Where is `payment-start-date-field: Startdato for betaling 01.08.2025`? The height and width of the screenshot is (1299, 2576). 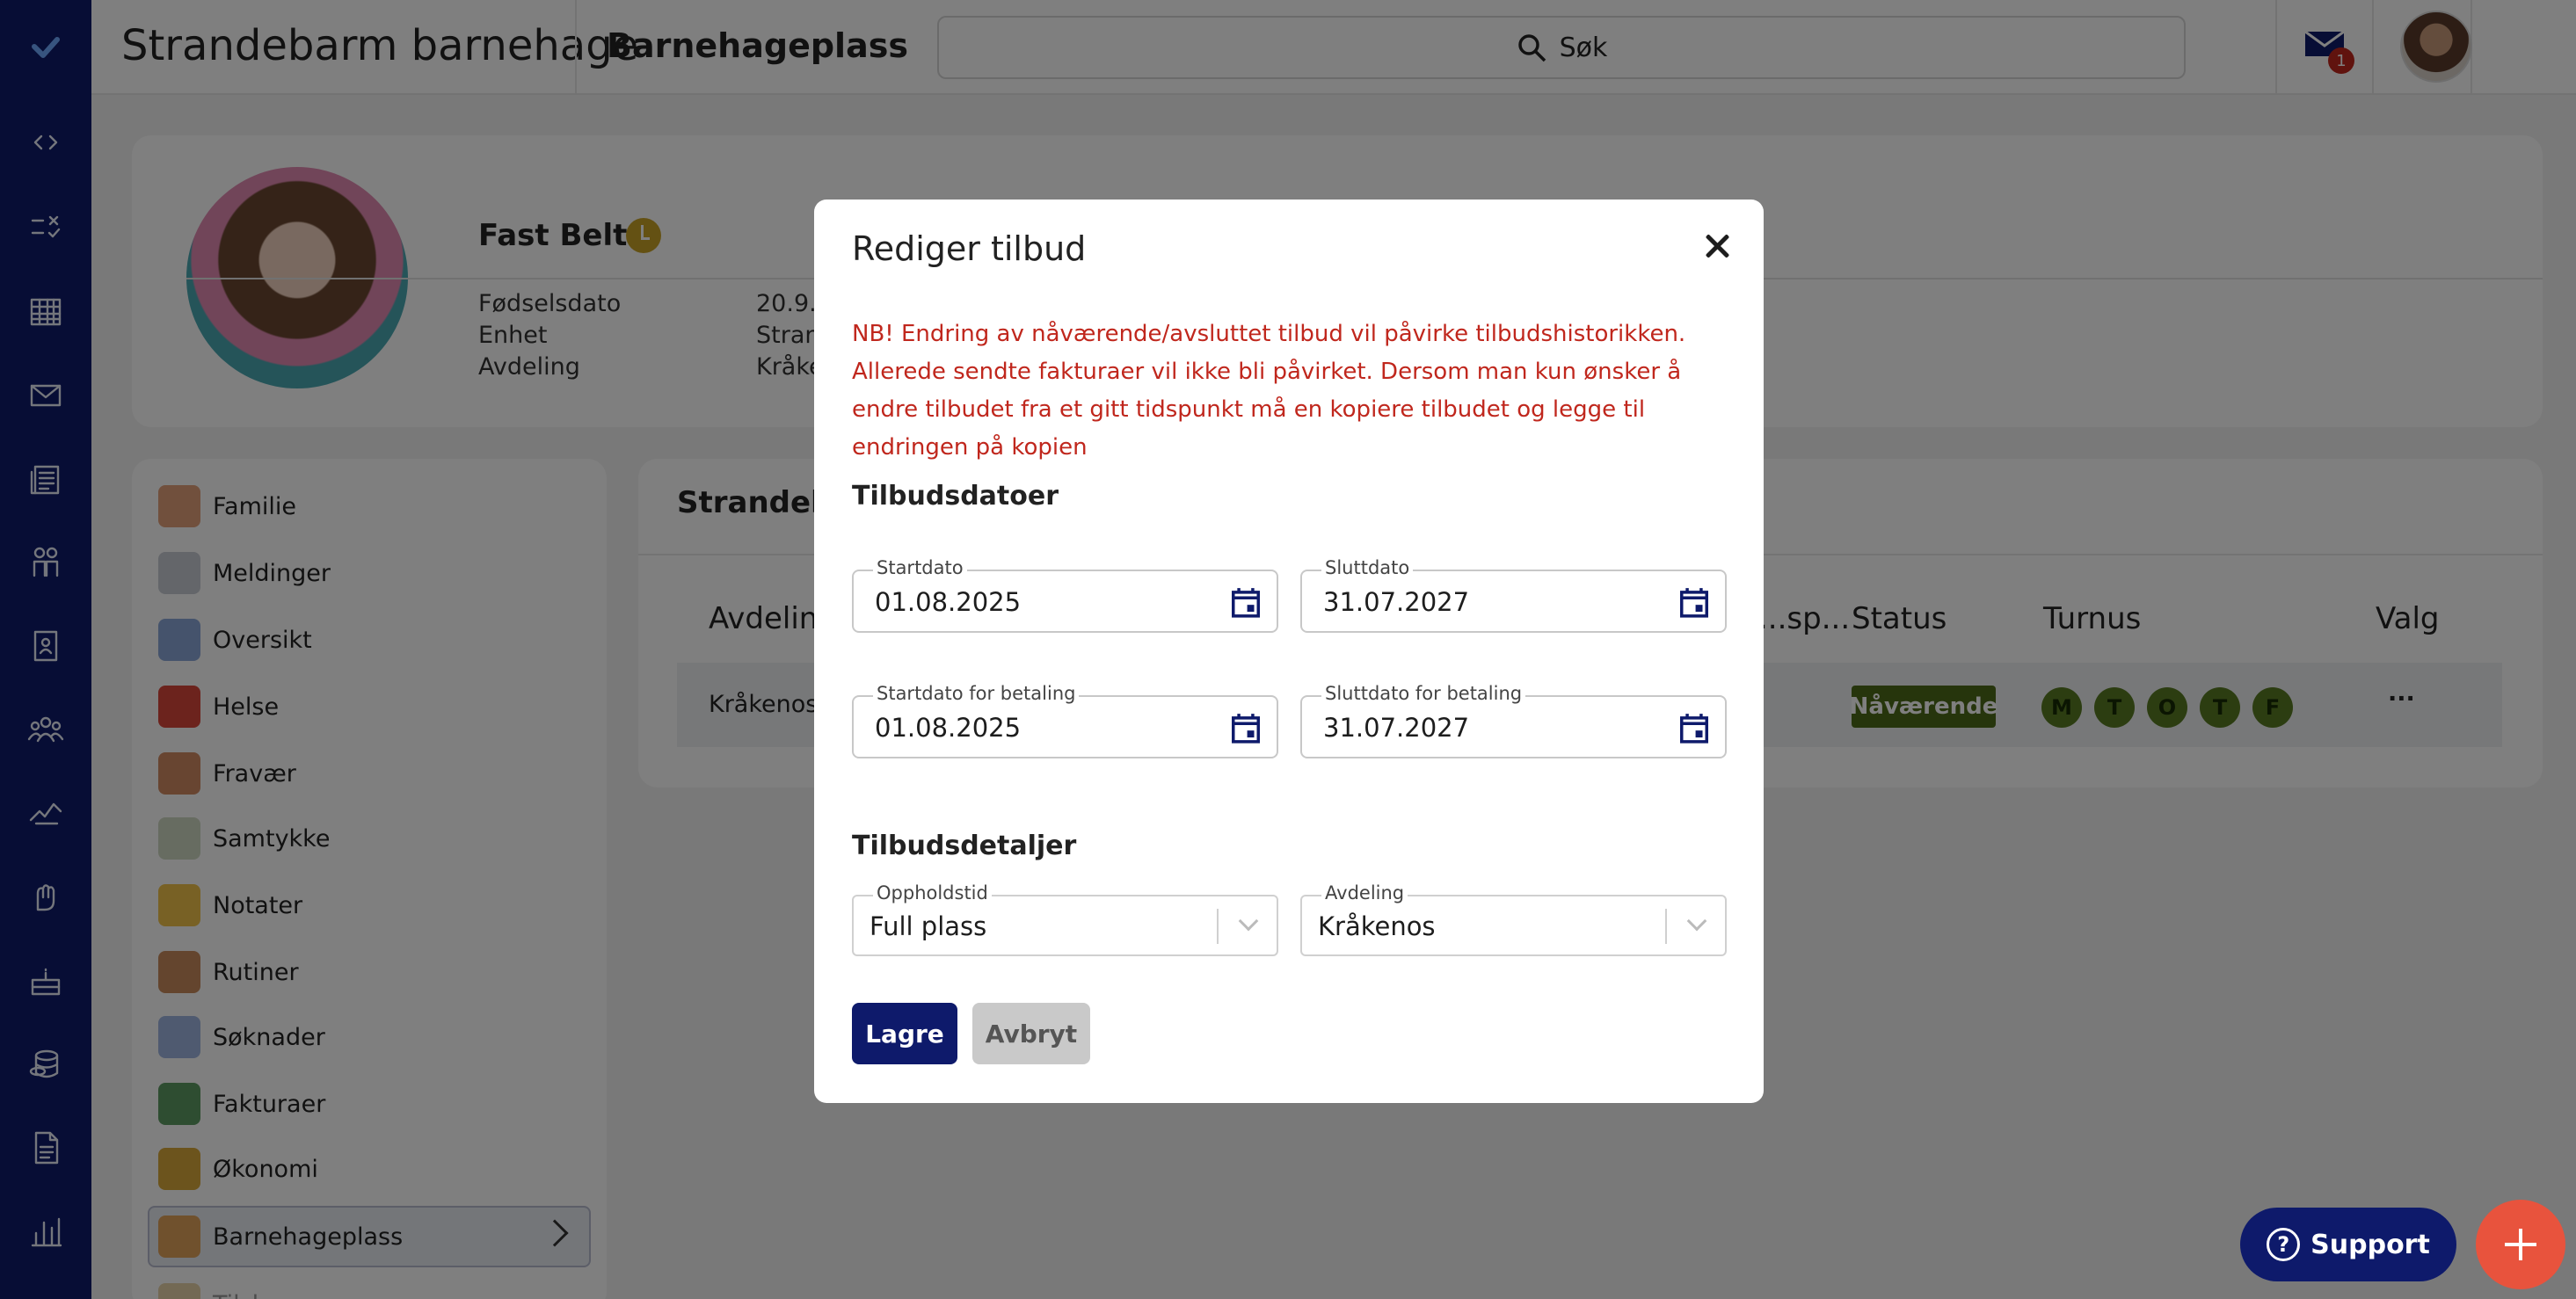
payment-start-date-field: Startdato for betaling 01.08.2025 is located at coordinates (1065, 721).